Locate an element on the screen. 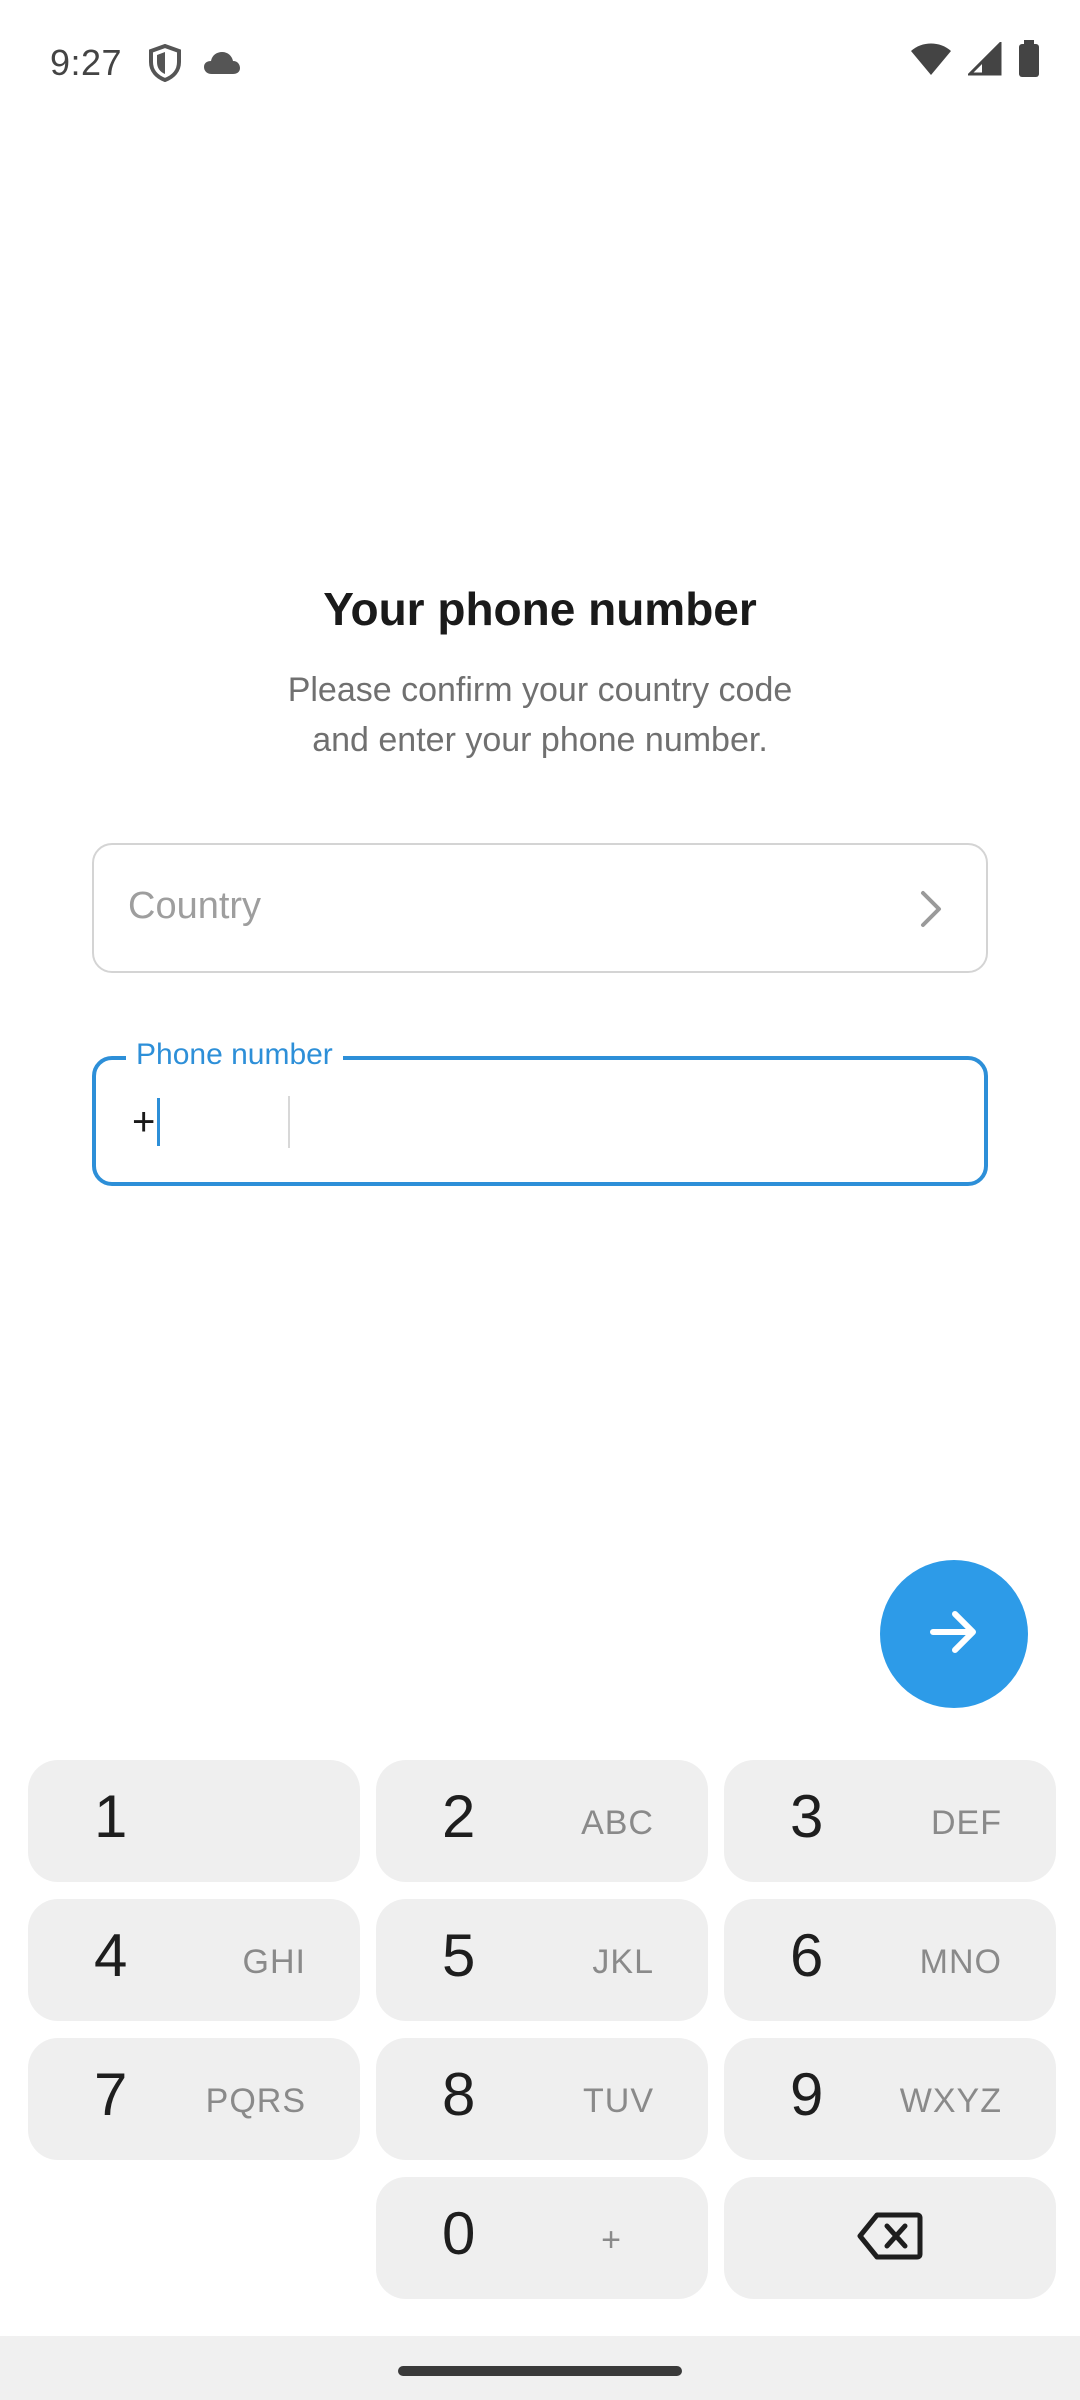  key-letters: DEF is located at coordinates (966, 1823).